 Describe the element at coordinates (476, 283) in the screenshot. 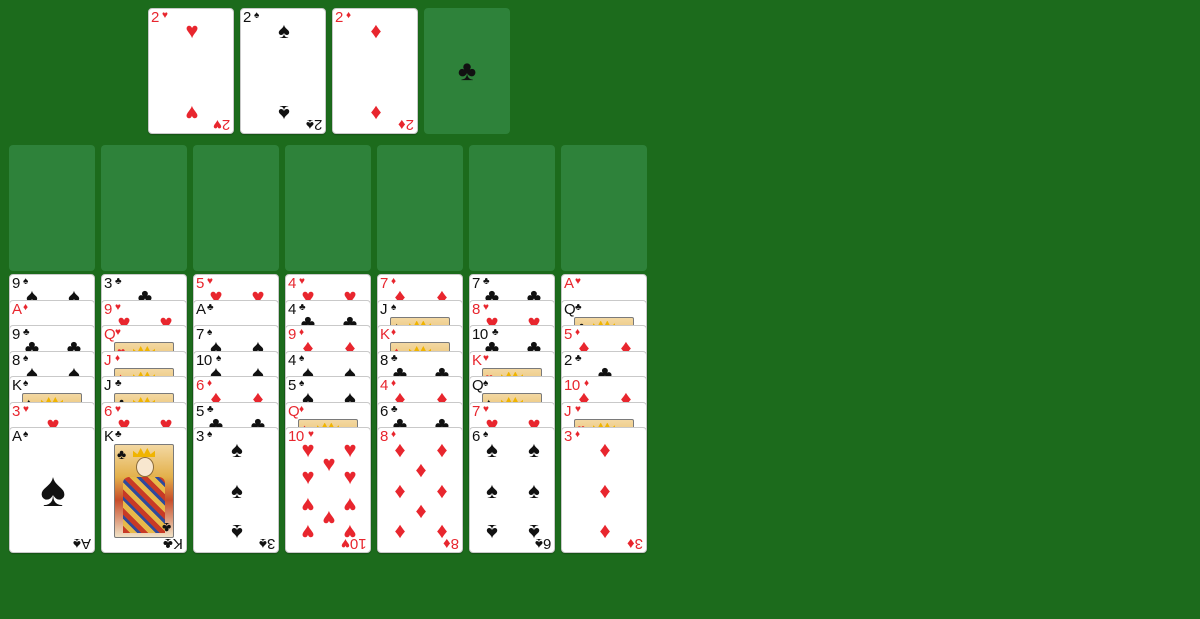

I see `card-rank-label: 7` at that location.